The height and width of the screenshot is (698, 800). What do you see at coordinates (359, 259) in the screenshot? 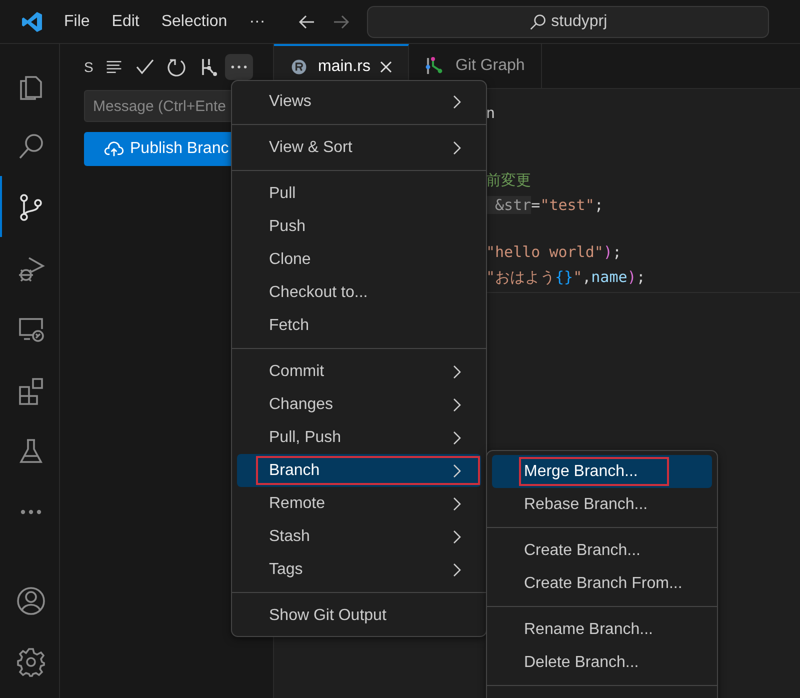
I see `menu-item: Clone` at bounding box center [359, 259].